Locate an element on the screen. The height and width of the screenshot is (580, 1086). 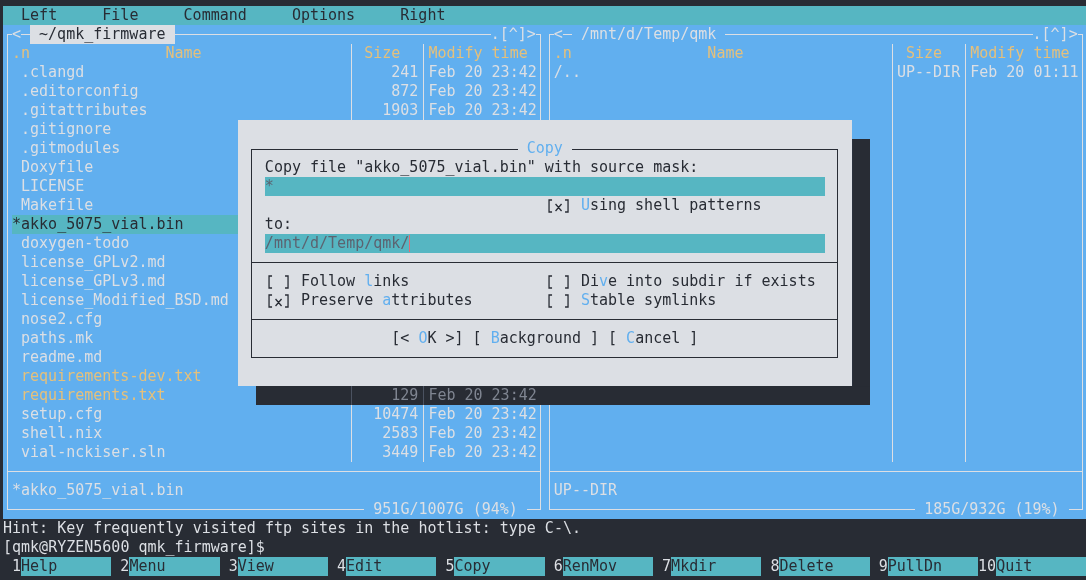
file-name: license_Modified_BSD.md is located at coordinates (125, 300).